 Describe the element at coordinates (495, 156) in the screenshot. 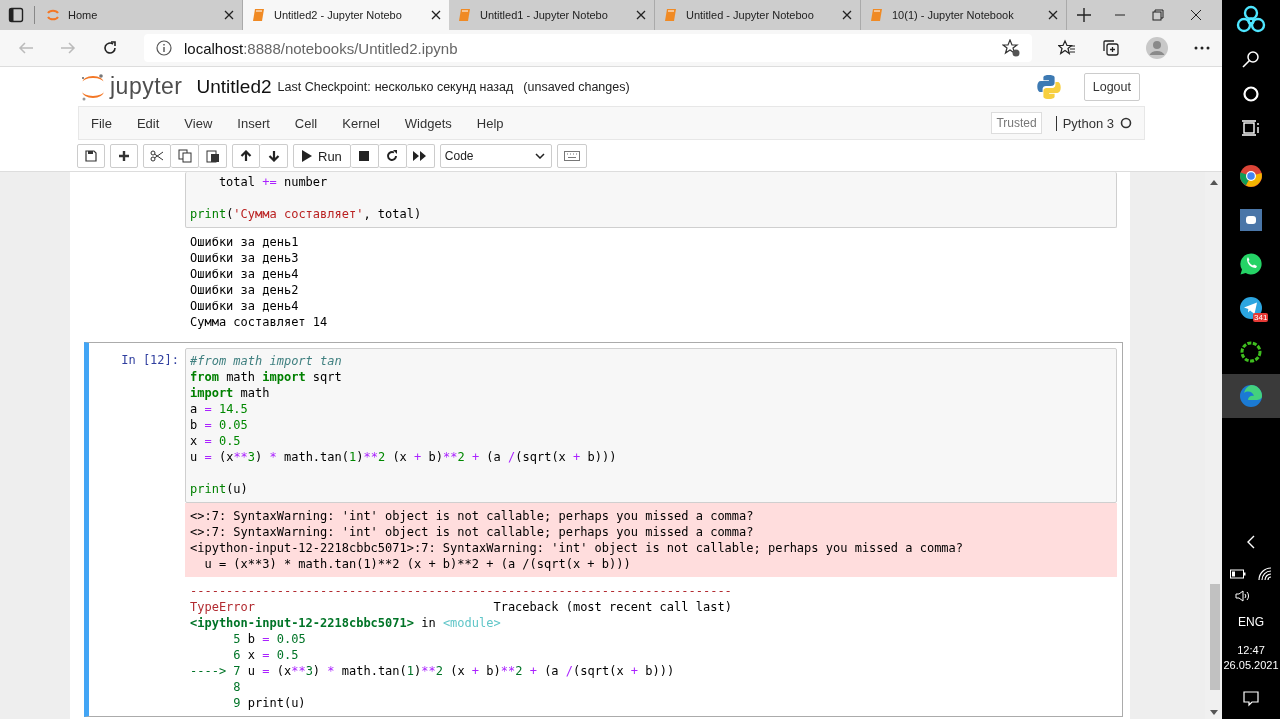

I see `cell-type-dropdown: Code` at that location.